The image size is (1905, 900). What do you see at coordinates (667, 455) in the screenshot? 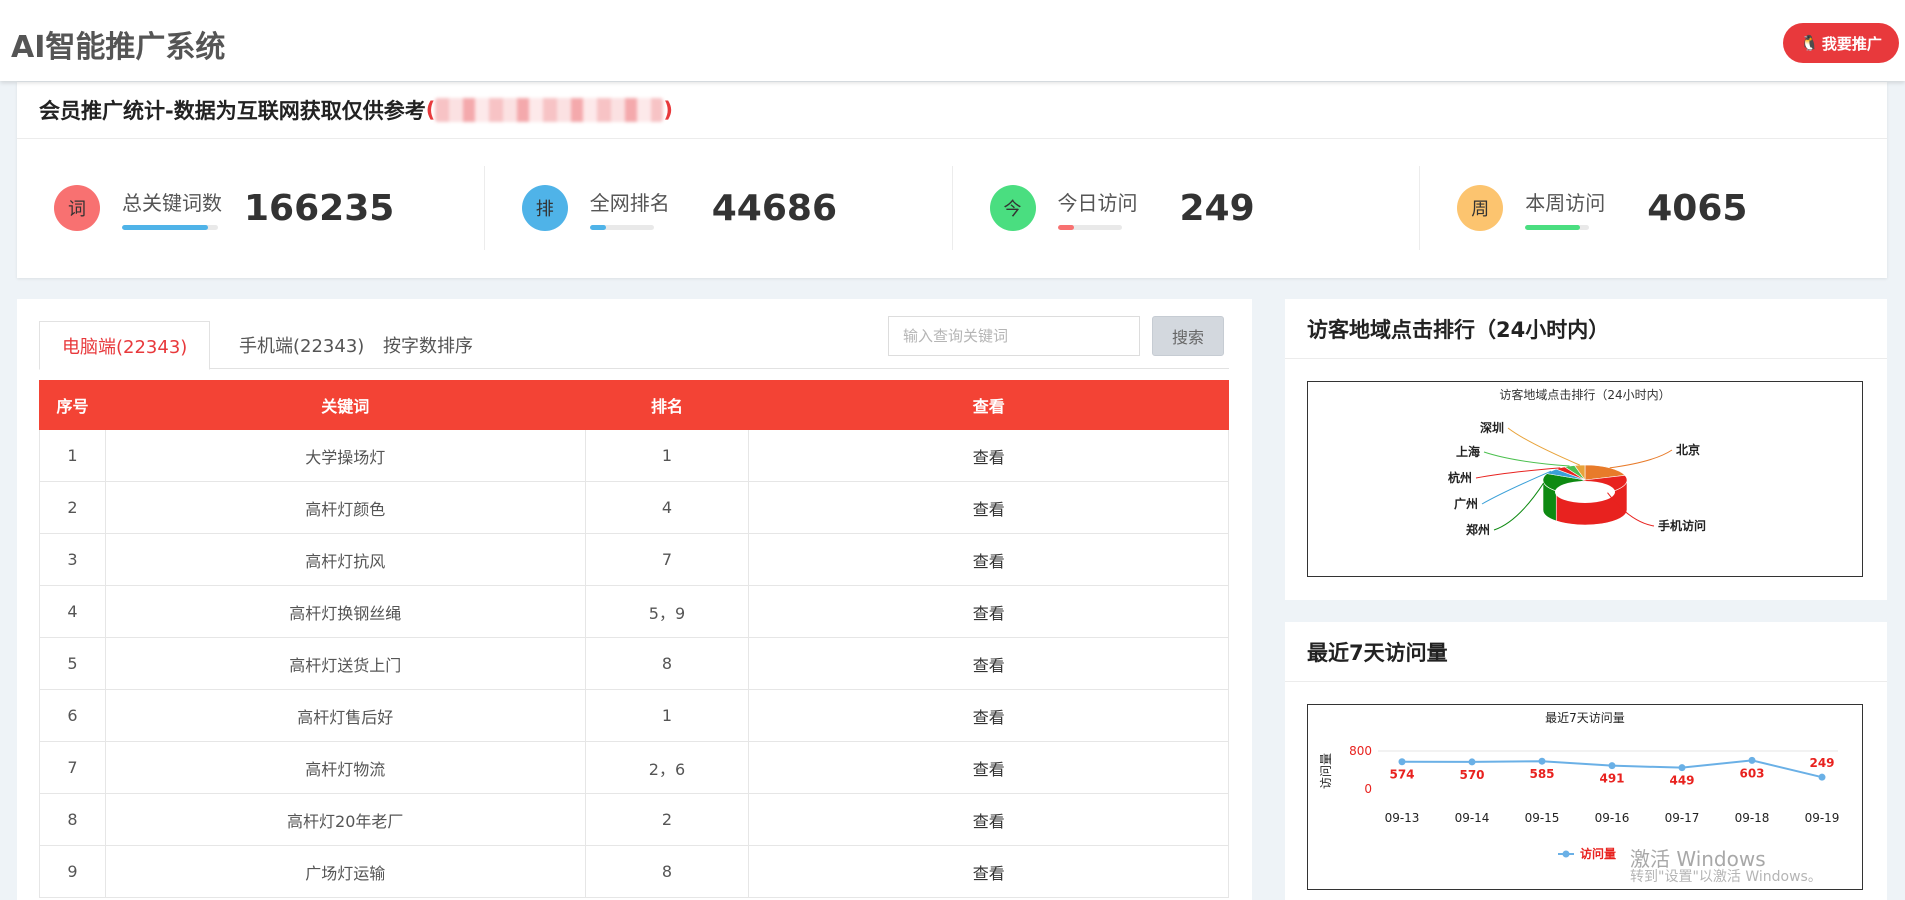
I see `cell-rank: 1` at bounding box center [667, 455].